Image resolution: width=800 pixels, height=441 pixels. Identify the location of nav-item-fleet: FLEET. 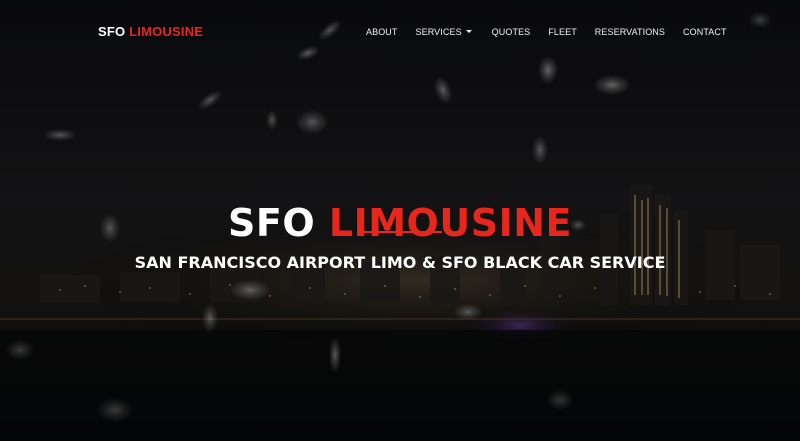
(562, 32).